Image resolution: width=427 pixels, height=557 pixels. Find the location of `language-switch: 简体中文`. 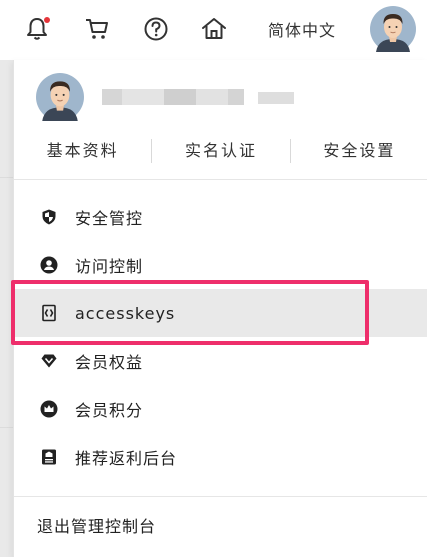

language-switch: 简体中文 is located at coordinates (302, 29).